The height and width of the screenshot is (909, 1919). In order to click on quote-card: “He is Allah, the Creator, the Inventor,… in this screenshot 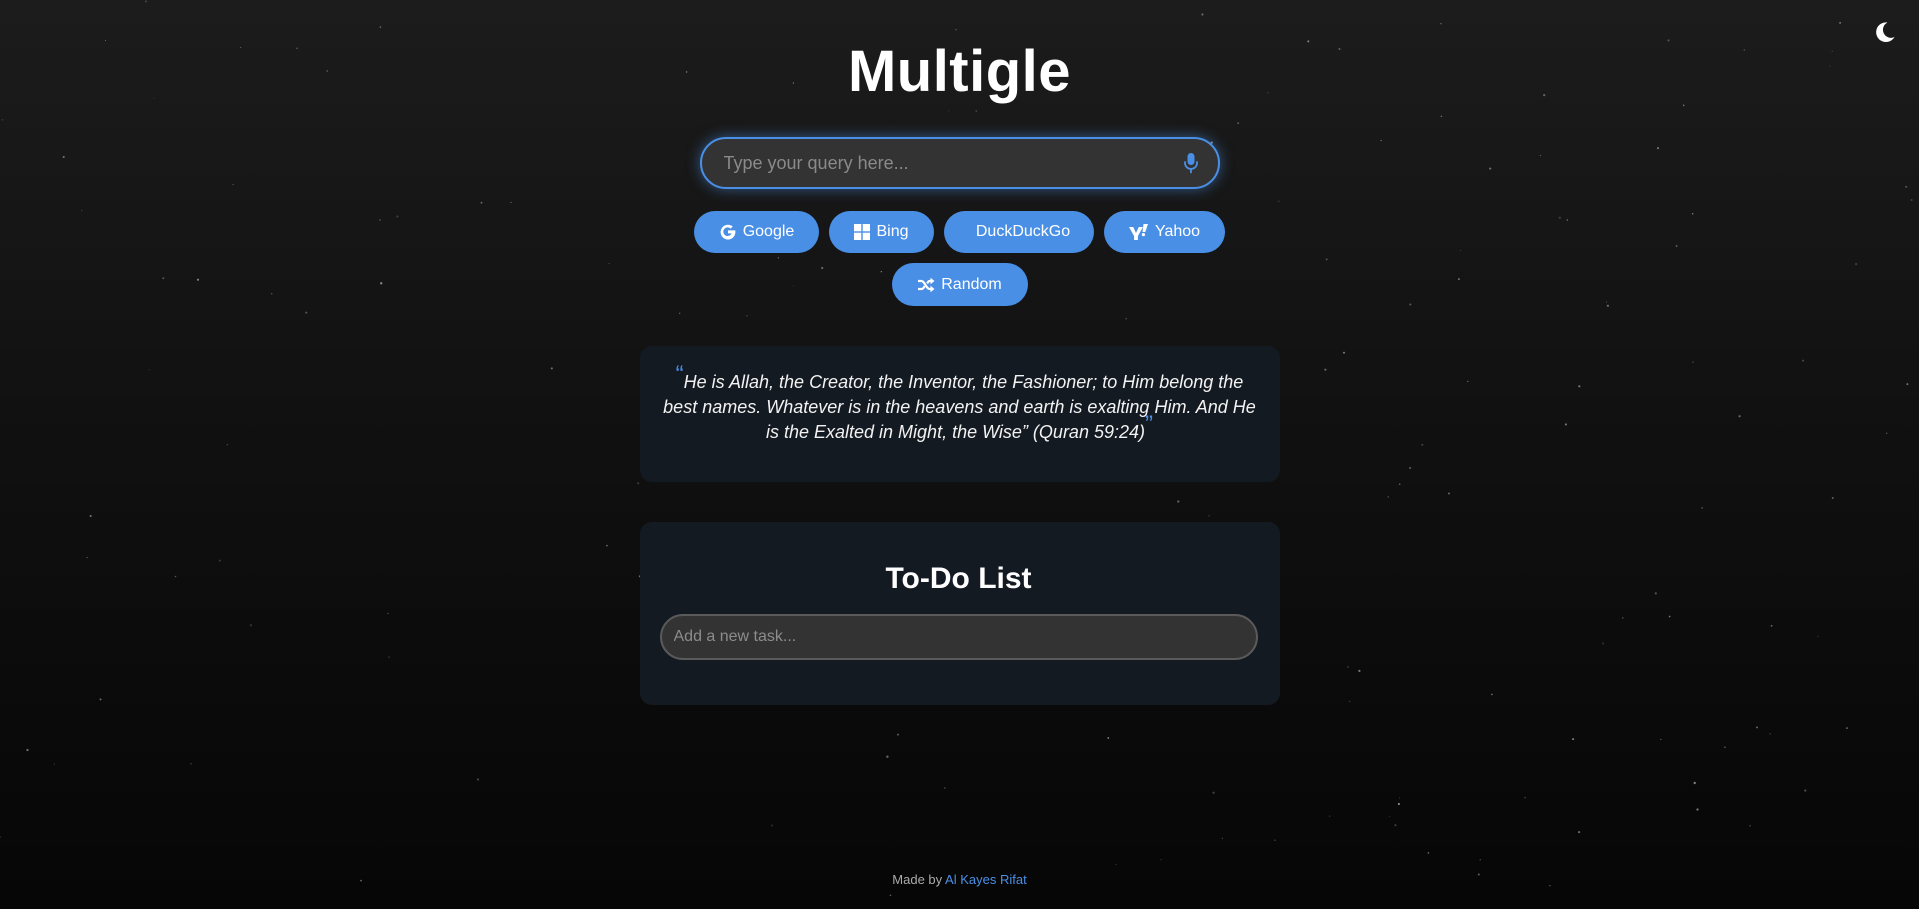, I will do `click(959, 414)`.